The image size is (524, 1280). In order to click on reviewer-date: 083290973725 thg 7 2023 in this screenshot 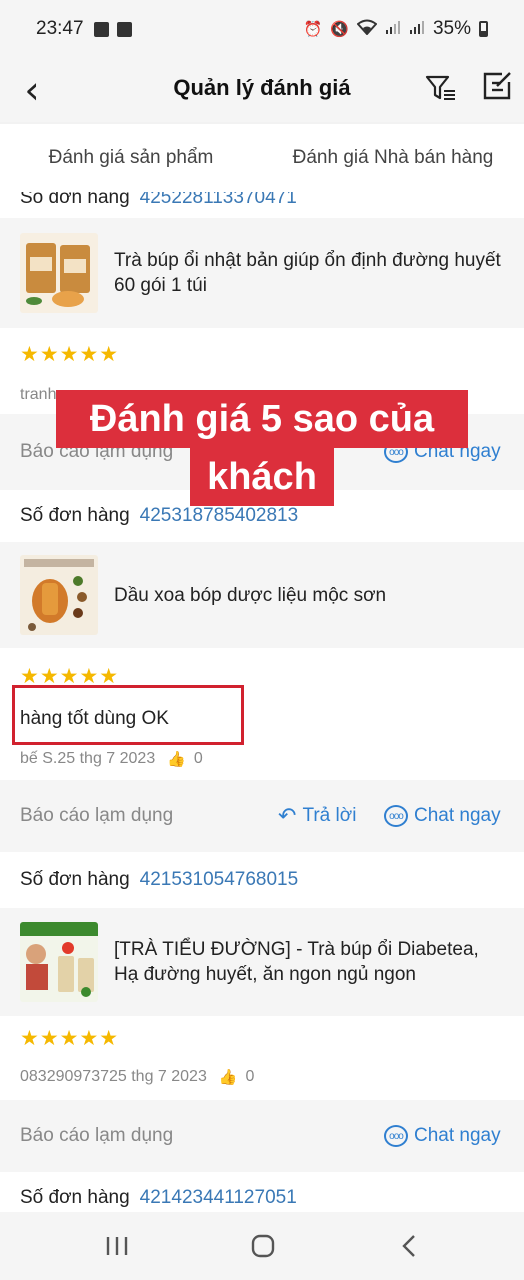, I will do `click(113, 1076)`.